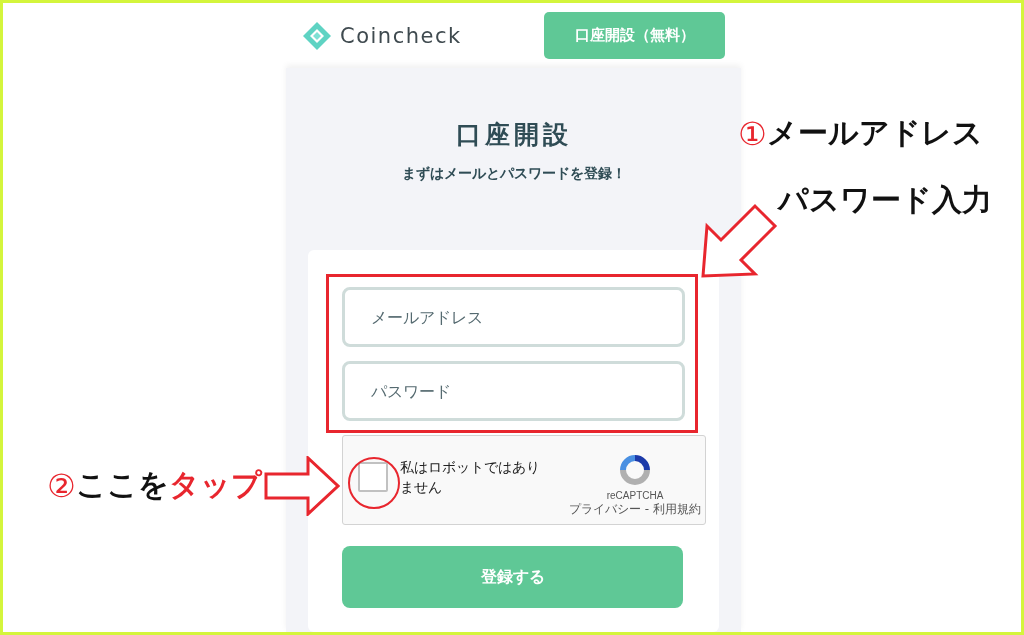 This screenshot has height=635, width=1024. I want to click on input-field: メールアドレス, so click(513, 317).